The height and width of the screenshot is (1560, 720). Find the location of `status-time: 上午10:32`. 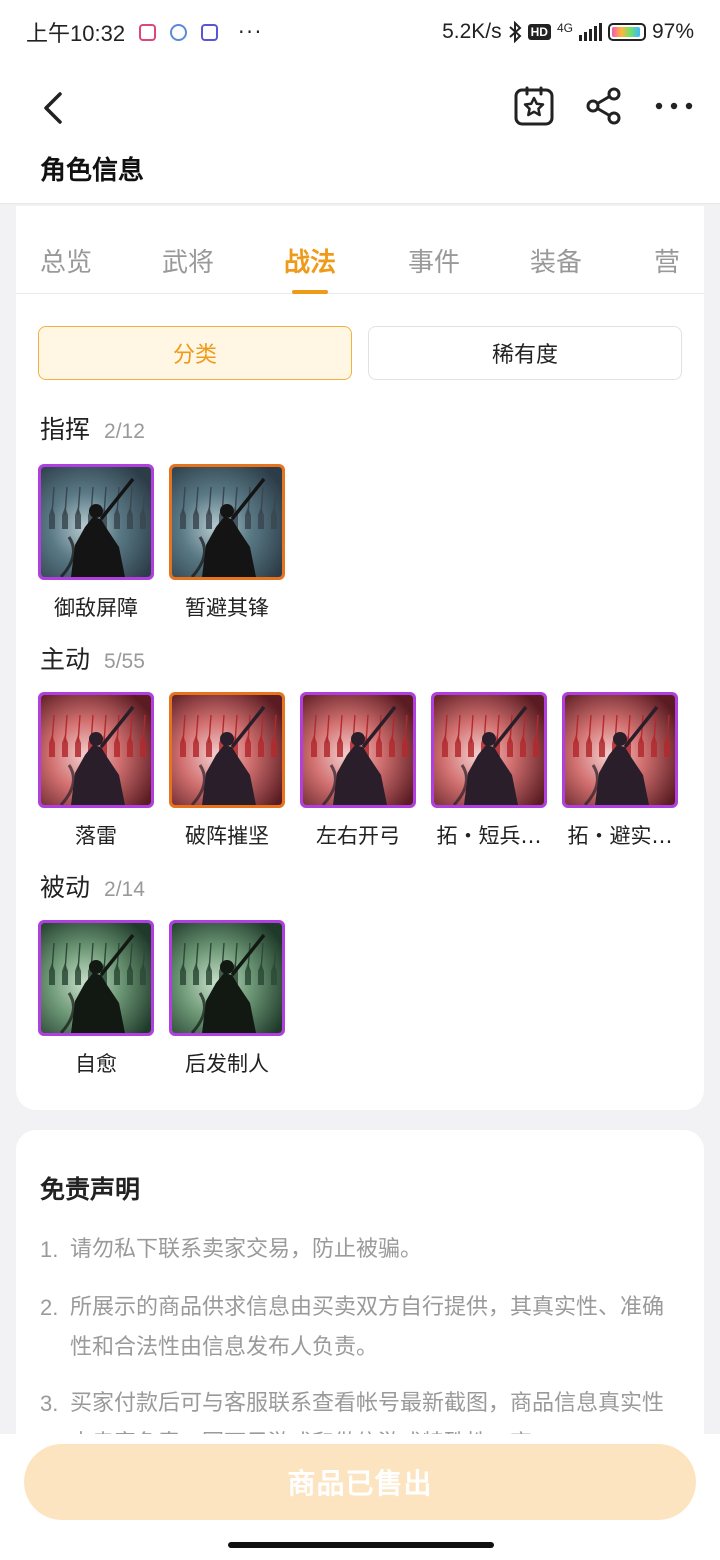

status-time: 上午10:32 is located at coordinates (76, 33).